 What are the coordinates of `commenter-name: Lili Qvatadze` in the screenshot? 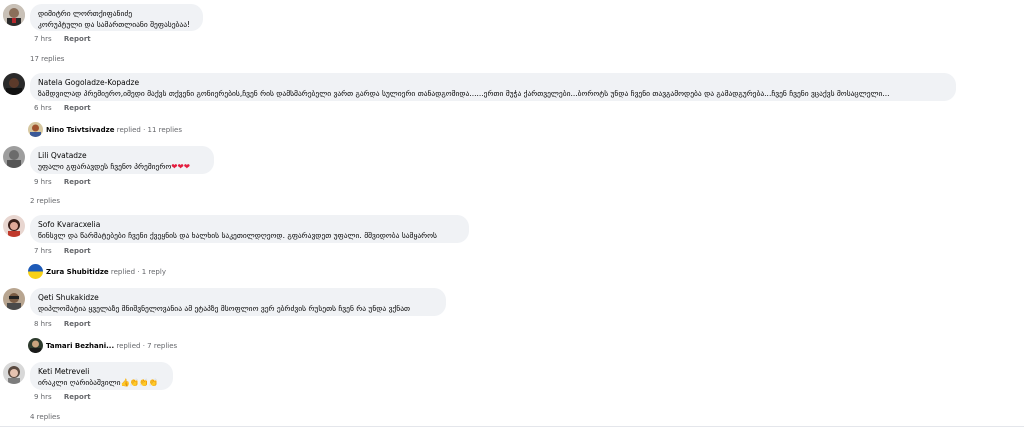 It's located at (122, 155).